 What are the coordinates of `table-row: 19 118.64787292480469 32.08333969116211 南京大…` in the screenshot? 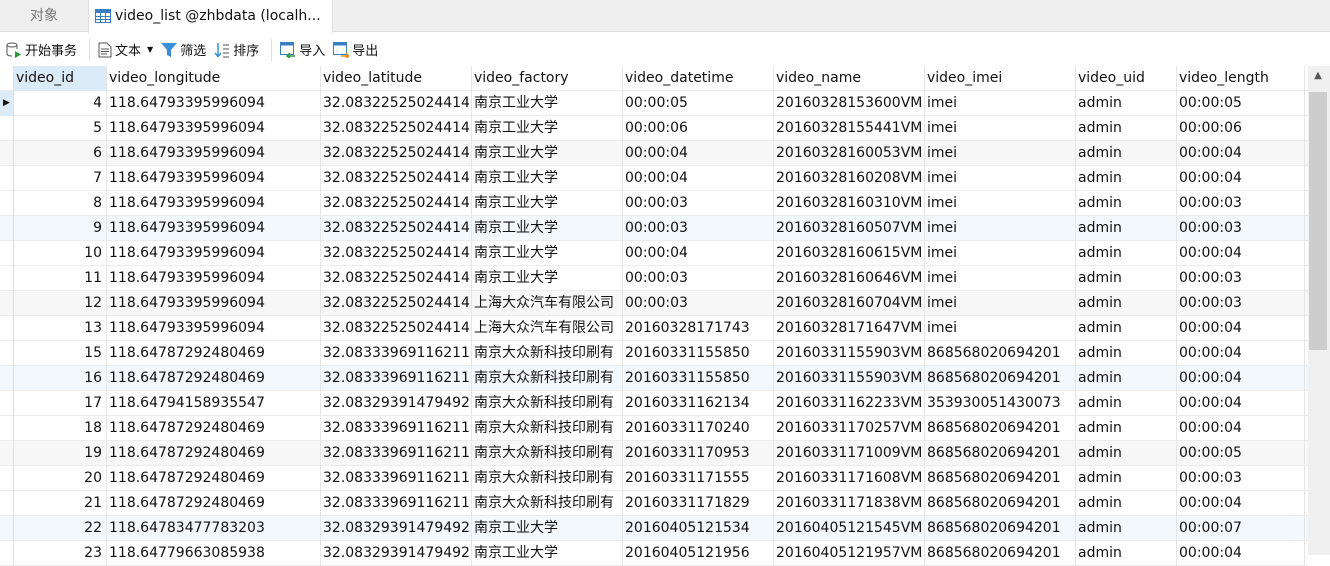 It's located at (654, 453).